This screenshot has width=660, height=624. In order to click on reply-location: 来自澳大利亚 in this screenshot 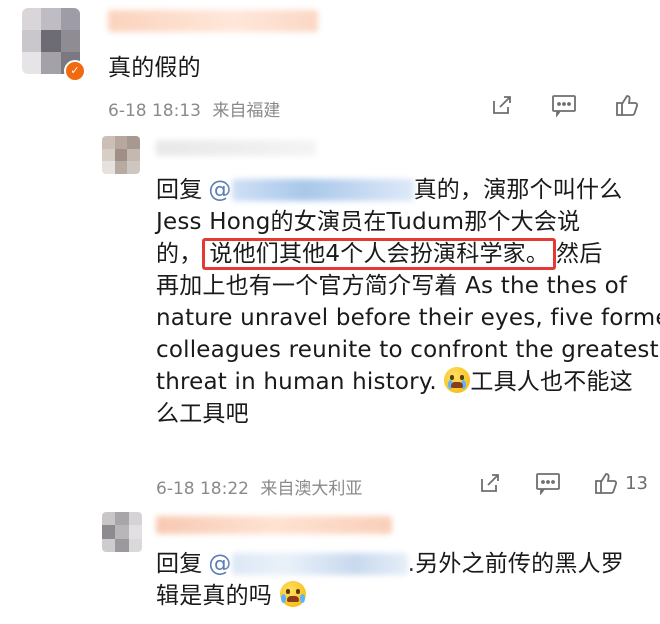, I will do `click(311, 489)`.